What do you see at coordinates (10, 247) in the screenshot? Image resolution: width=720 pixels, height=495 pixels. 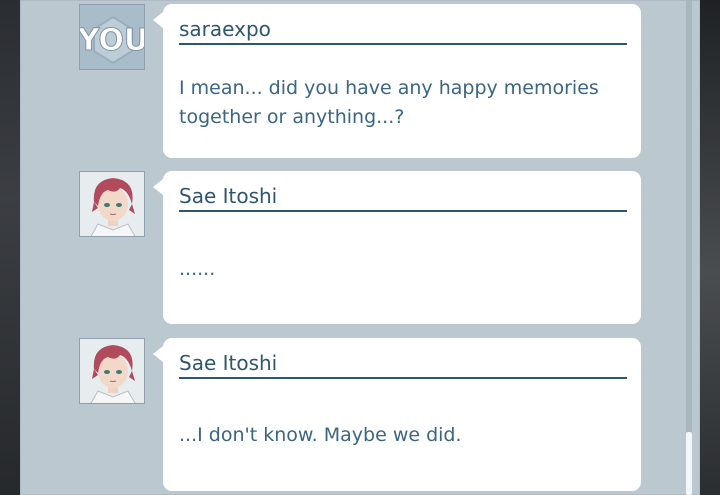 I see `background-left` at bounding box center [10, 247].